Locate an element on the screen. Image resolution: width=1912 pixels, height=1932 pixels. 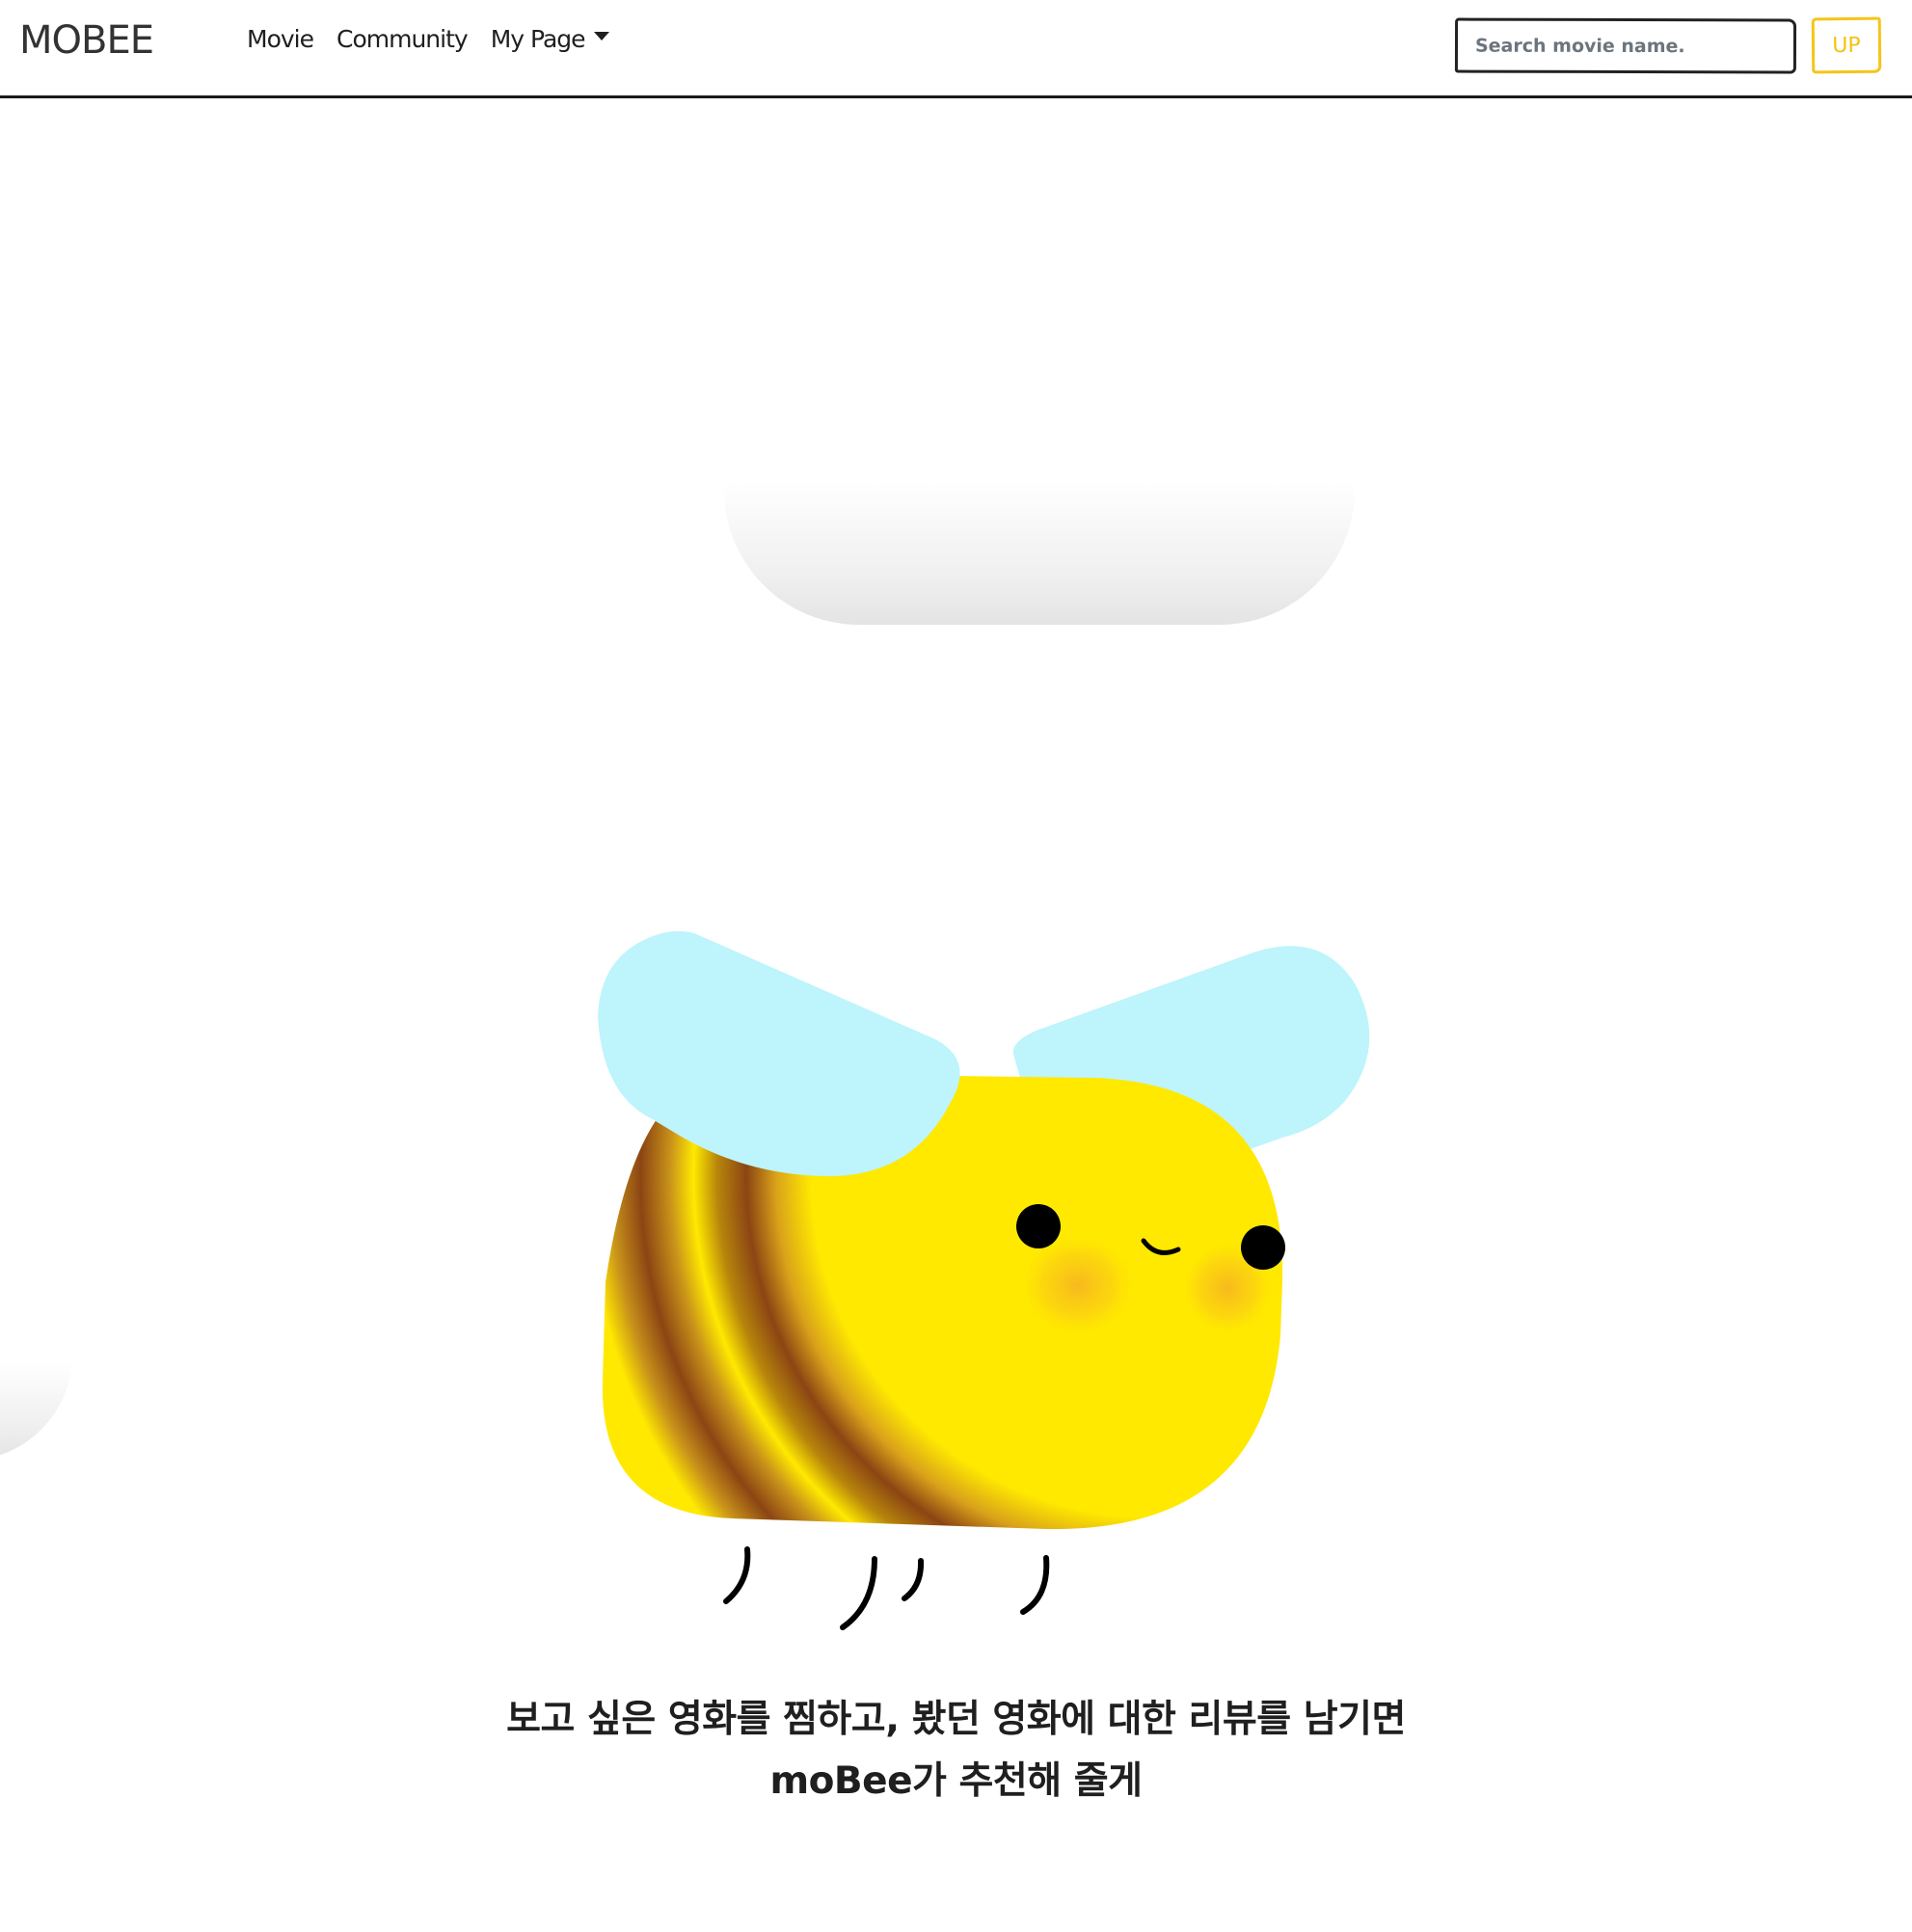
bee-mascot is located at coordinates (984, 1280).